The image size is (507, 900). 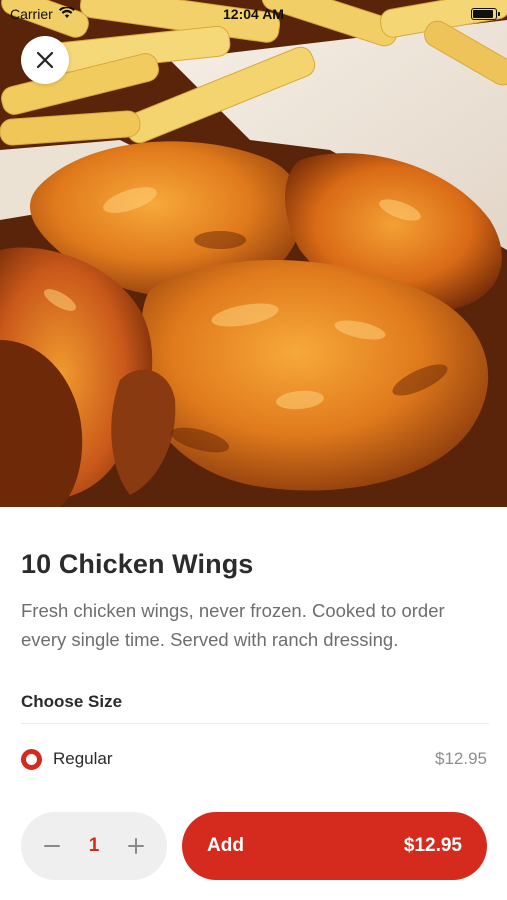 What do you see at coordinates (72, 701) in the screenshot?
I see `options-section-title: Choose Size` at bounding box center [72, 701].